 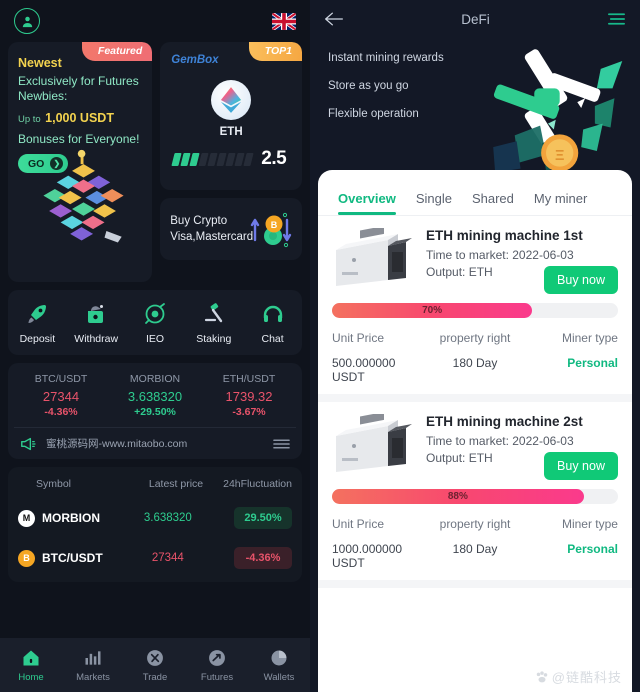 What do you see at coordinates (37, 323) in the screenshot?
I see `quick-action-deposit: Deposit` at bounding box center [37, 323].